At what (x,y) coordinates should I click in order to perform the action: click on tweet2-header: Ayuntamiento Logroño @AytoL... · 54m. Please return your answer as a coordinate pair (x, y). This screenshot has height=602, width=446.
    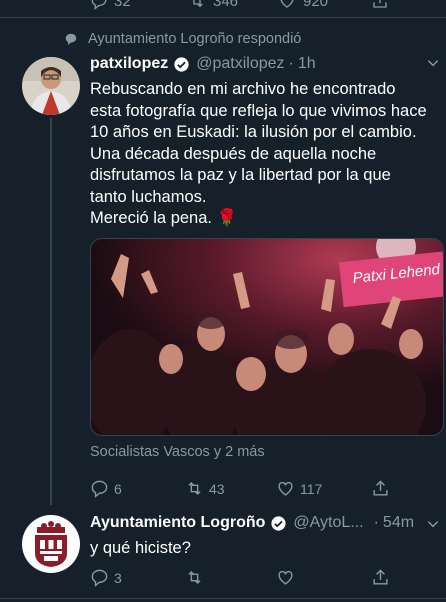
    Looking at the image, I should click on (252, 523).